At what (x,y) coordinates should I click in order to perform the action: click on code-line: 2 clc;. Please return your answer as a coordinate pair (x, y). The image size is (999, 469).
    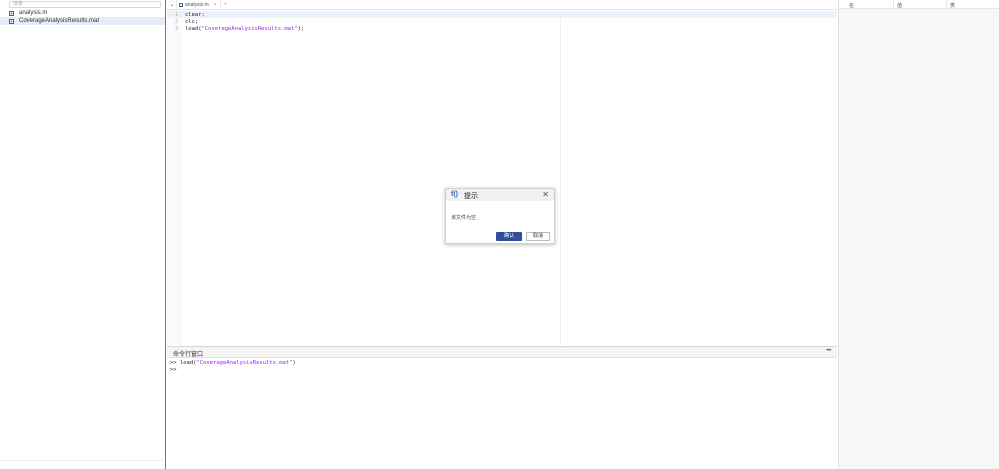
    Looking at the image, I should click on (502, 21).